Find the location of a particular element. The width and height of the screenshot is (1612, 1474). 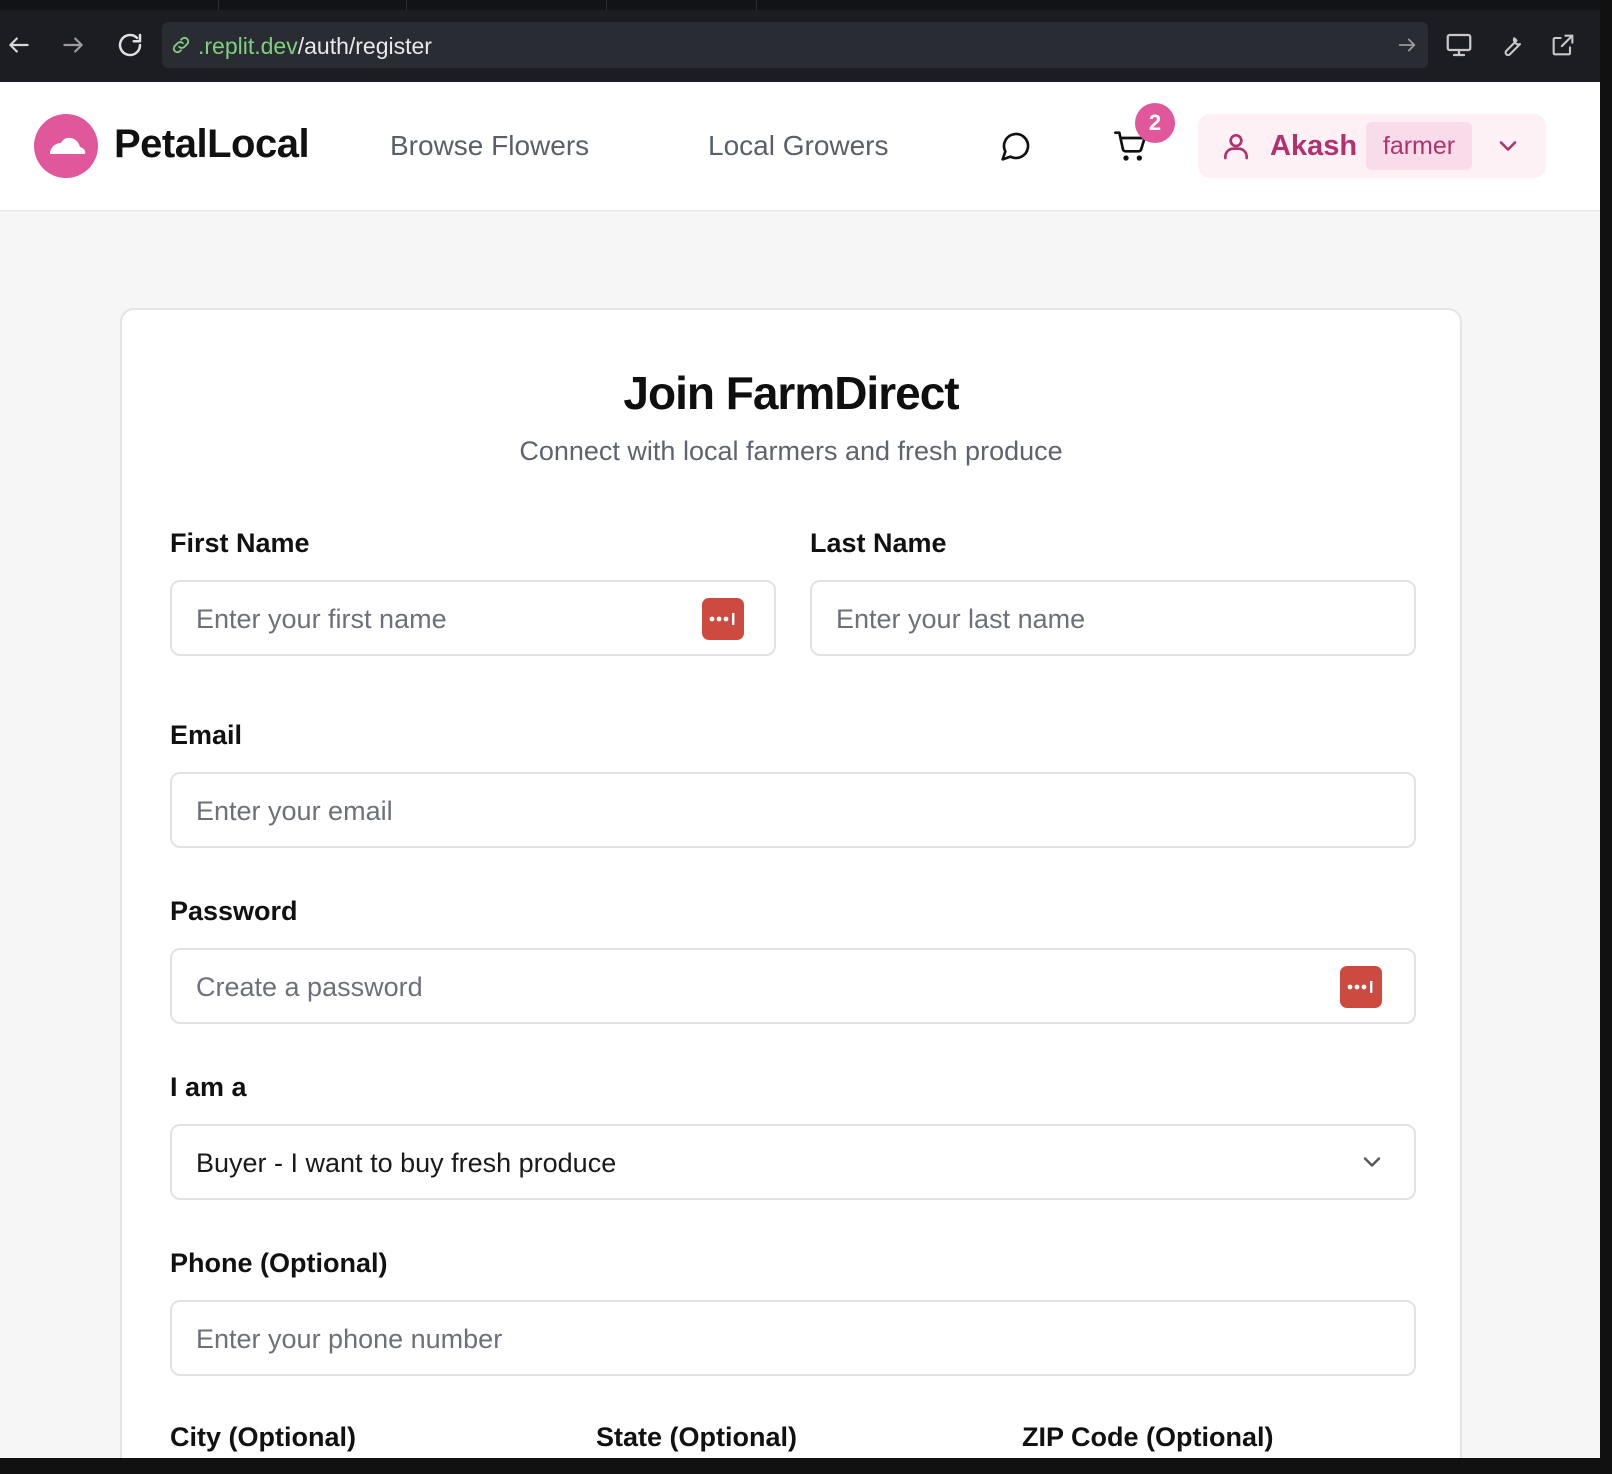

nav-local-growers: Local Growers is located at coordinates (798, 146).